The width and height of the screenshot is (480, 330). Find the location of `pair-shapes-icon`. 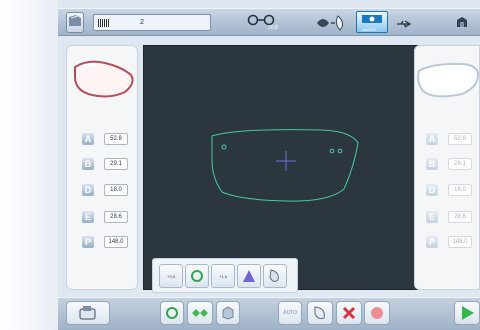

pair-shapes-icon is located at coordinates (200, 313).